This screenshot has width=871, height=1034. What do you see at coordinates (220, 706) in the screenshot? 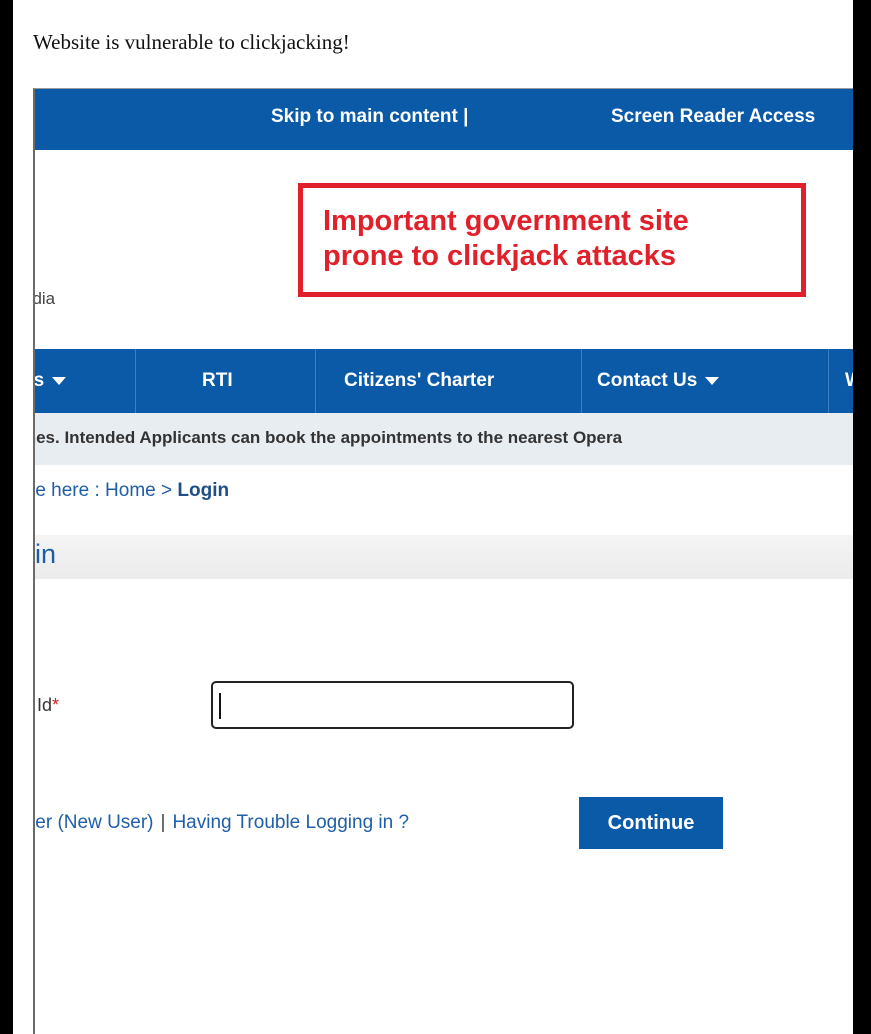
I see `text-cursor` at bounding box center [220, 706].